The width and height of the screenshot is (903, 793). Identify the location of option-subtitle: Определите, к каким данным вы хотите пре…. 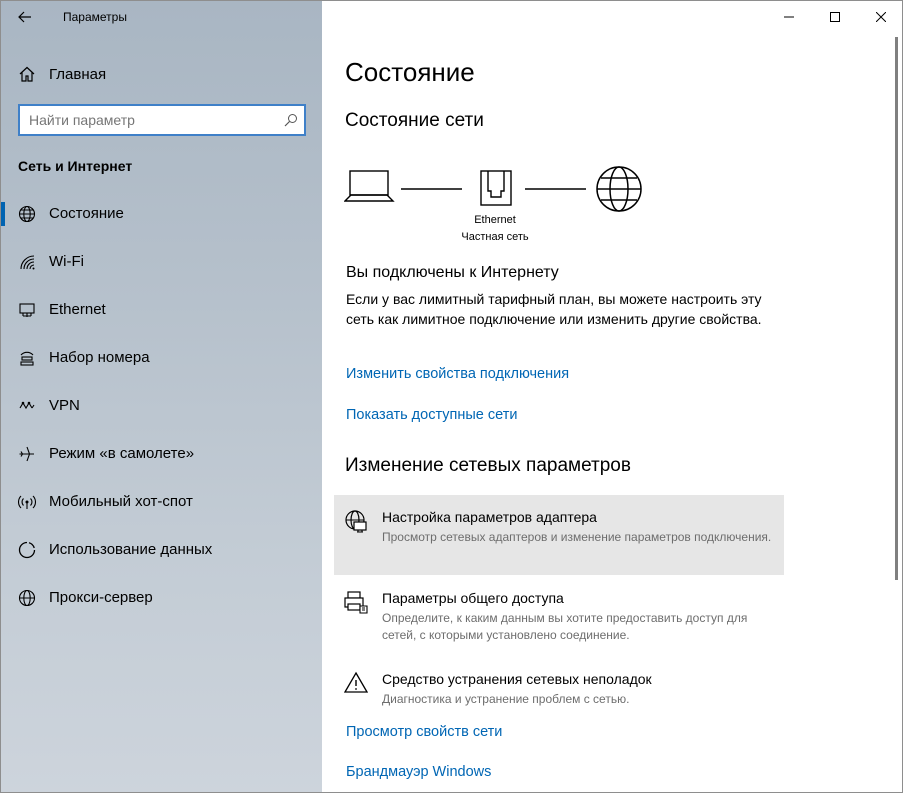
(565, 626).